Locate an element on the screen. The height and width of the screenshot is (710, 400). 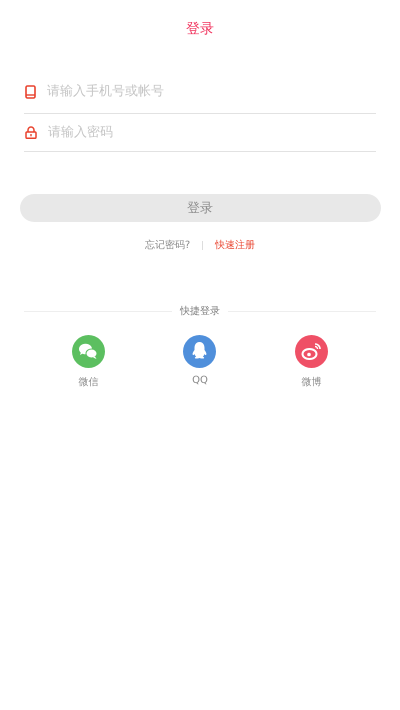
social-login-label: 微博 is located at coordinates (311, 382).